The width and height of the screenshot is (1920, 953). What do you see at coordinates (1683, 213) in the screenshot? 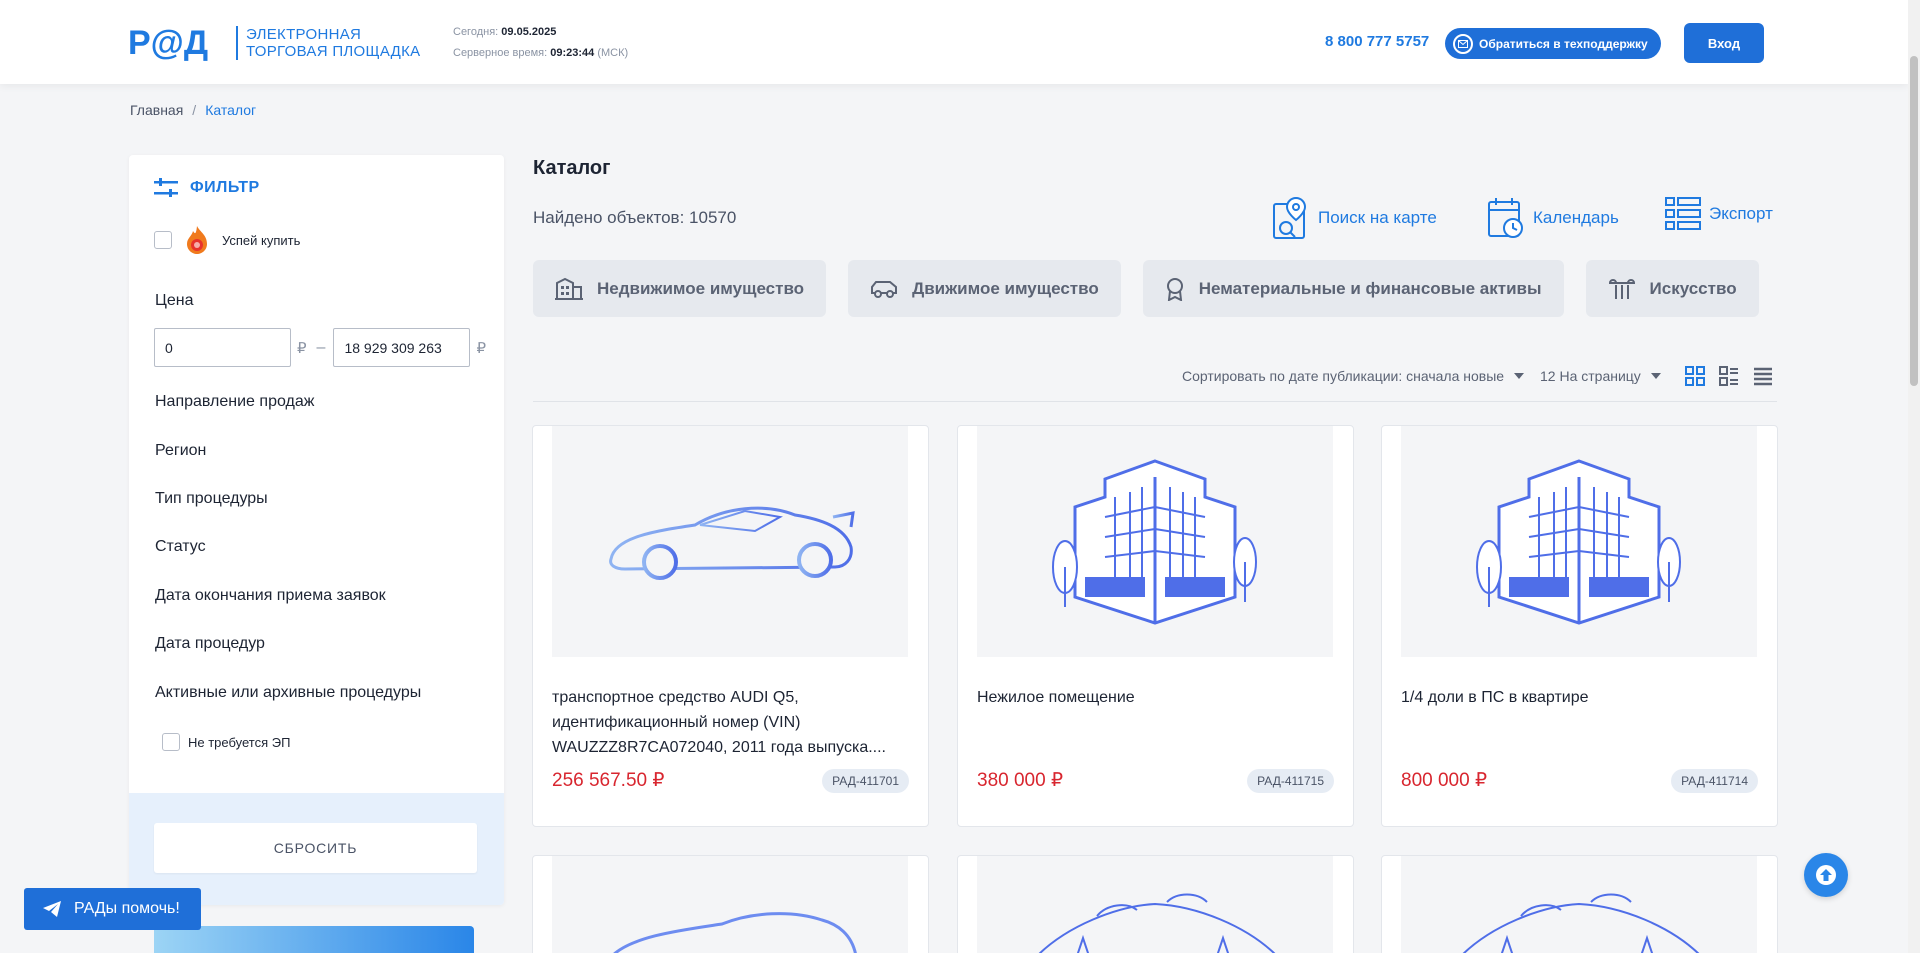
I see `list-export-icon` at bounding box center [1683, 213].